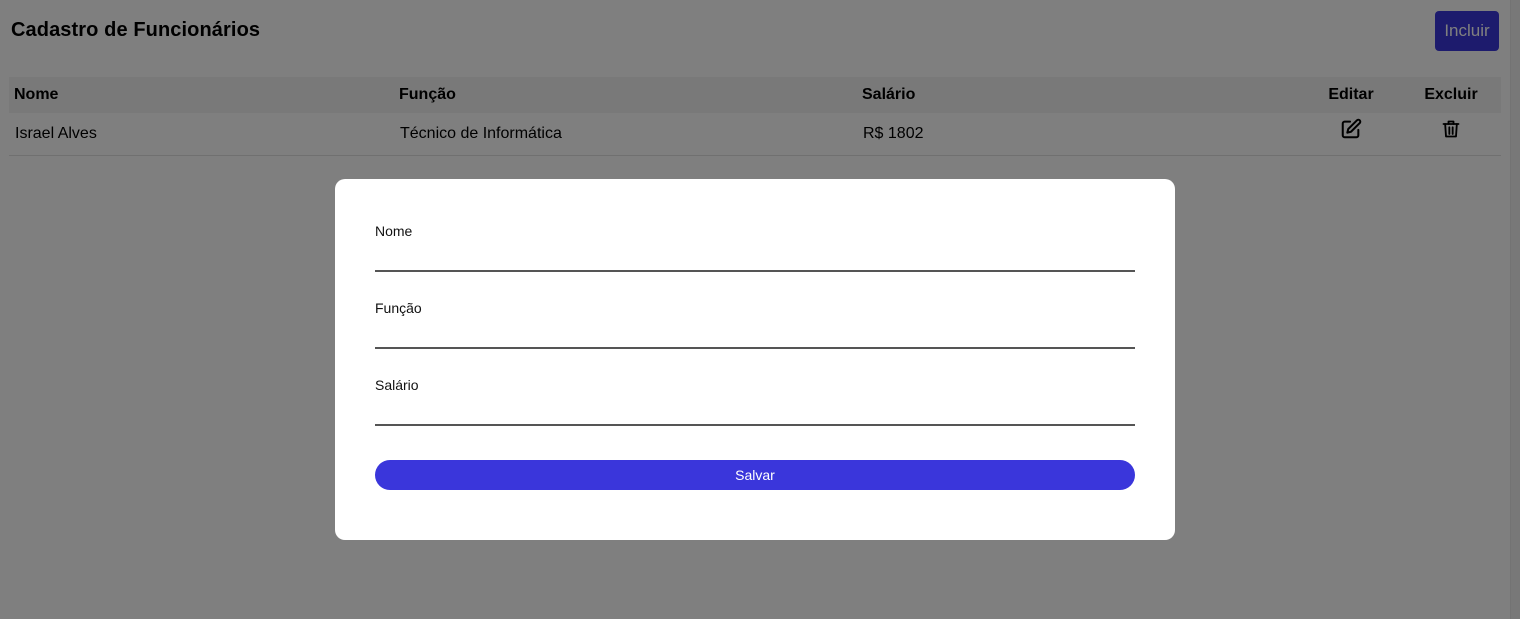 This screenshot has width=1520, height=619. I want to click on nome-input, so click(755, 259).